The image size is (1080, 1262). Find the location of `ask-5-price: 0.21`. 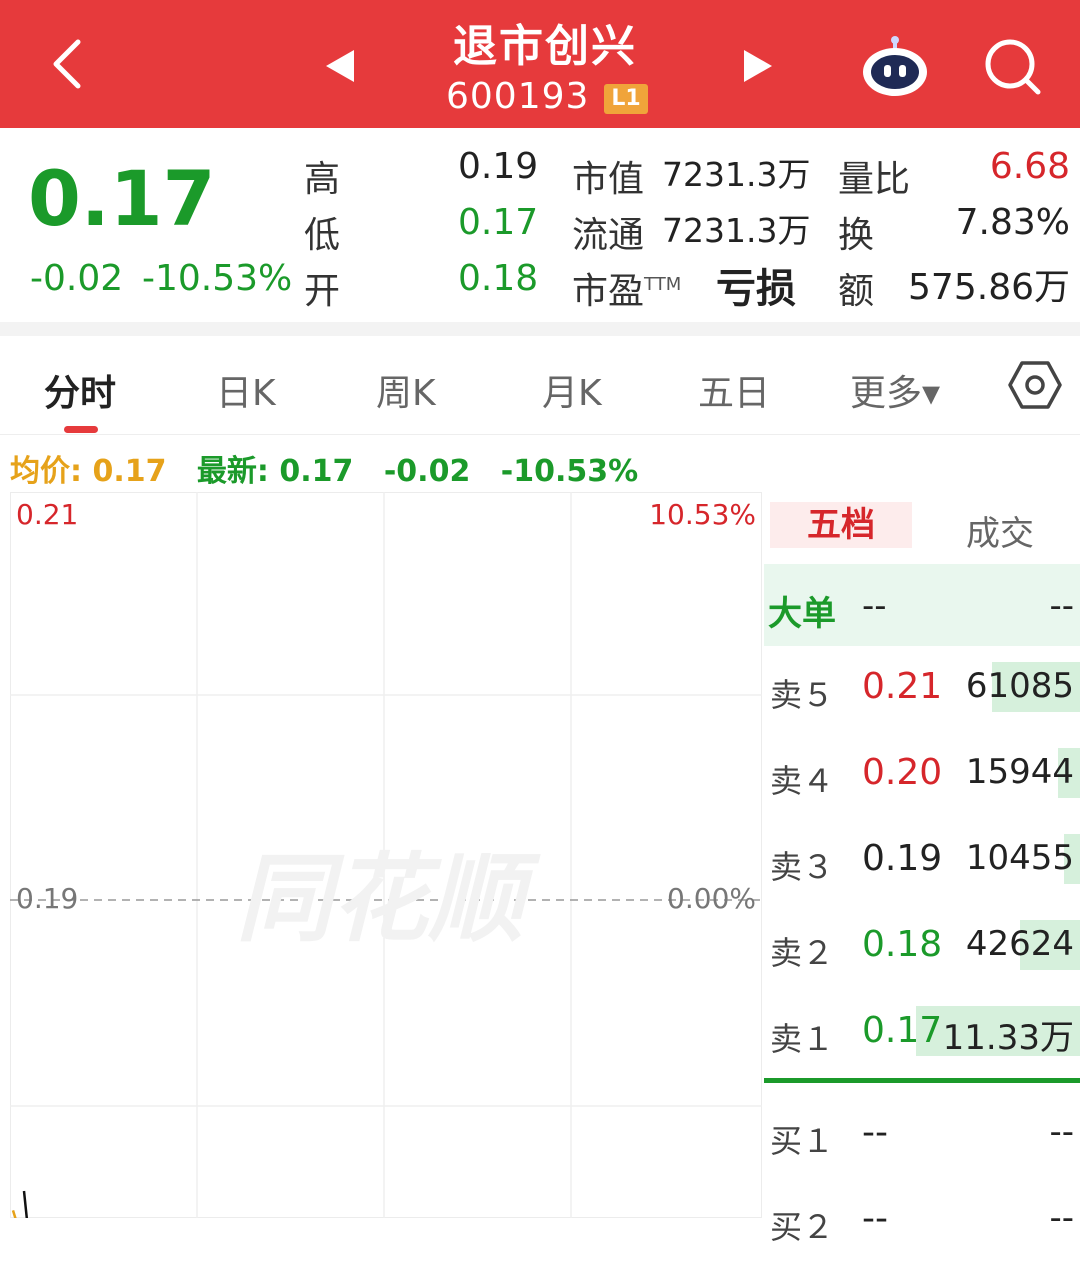

ask-5-price: 0.21 is located at coordinates (902, 686).